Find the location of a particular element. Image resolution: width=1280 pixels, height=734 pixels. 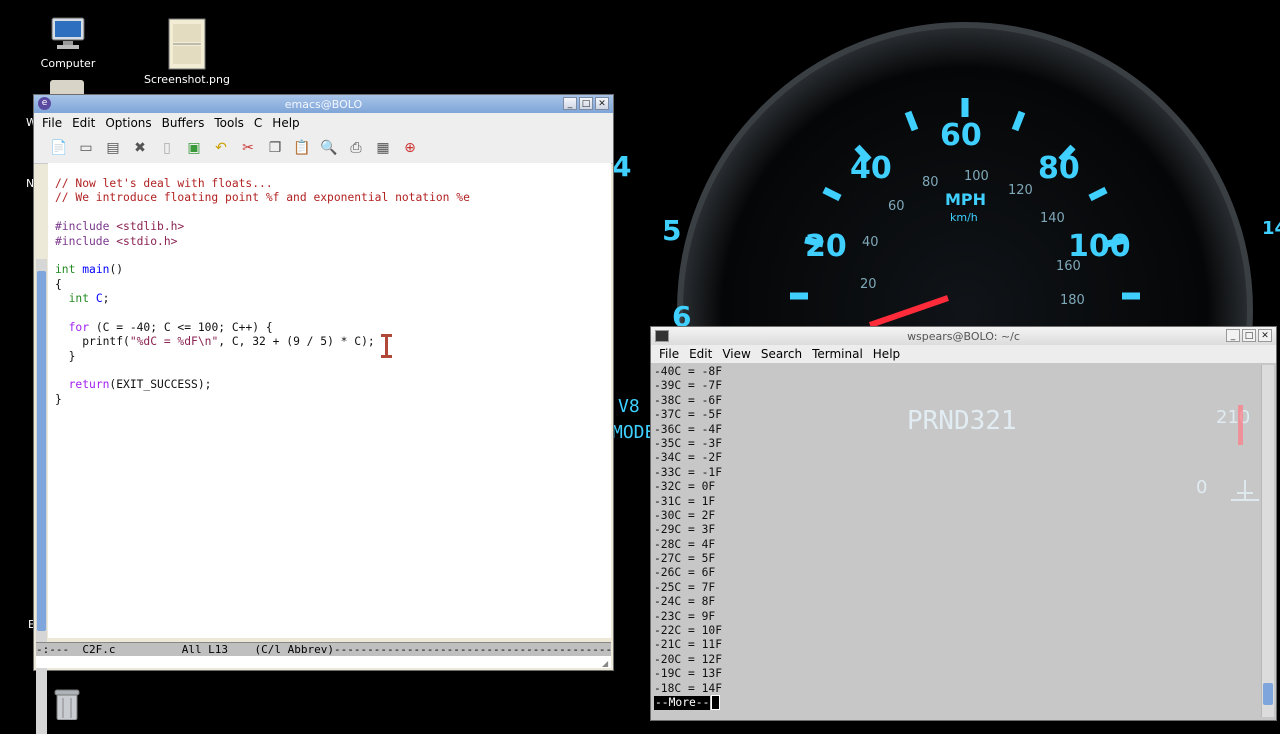

menu-c: C is located at coordinates (258, 123).